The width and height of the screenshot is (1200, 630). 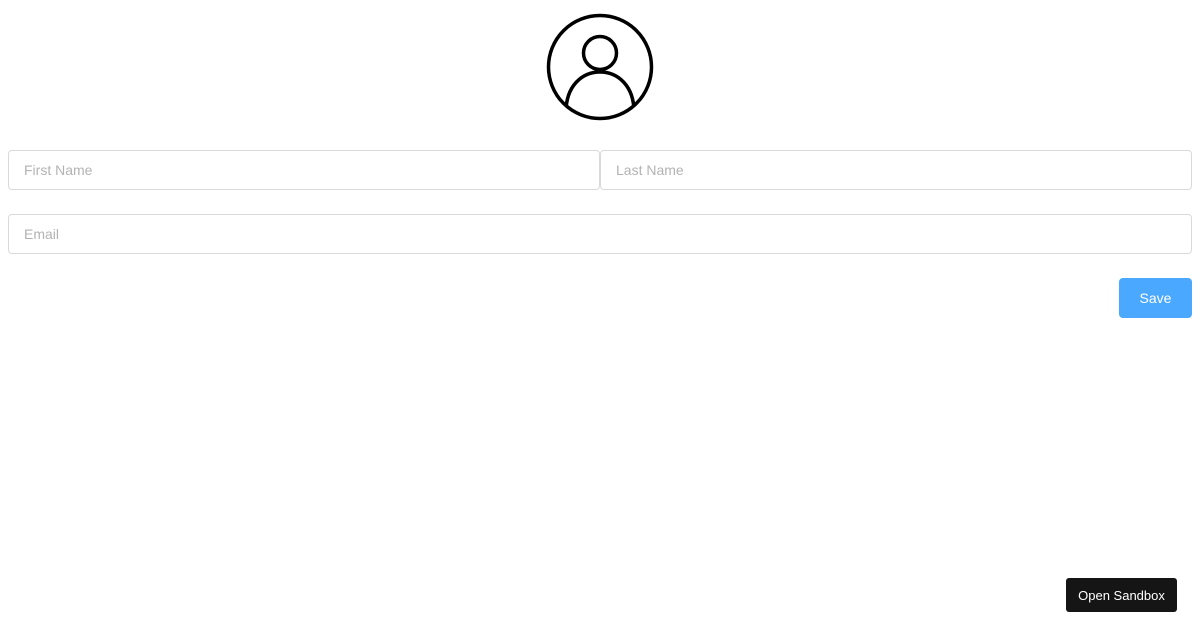 I want to click on email-field-row, so click(x=600, y=234).